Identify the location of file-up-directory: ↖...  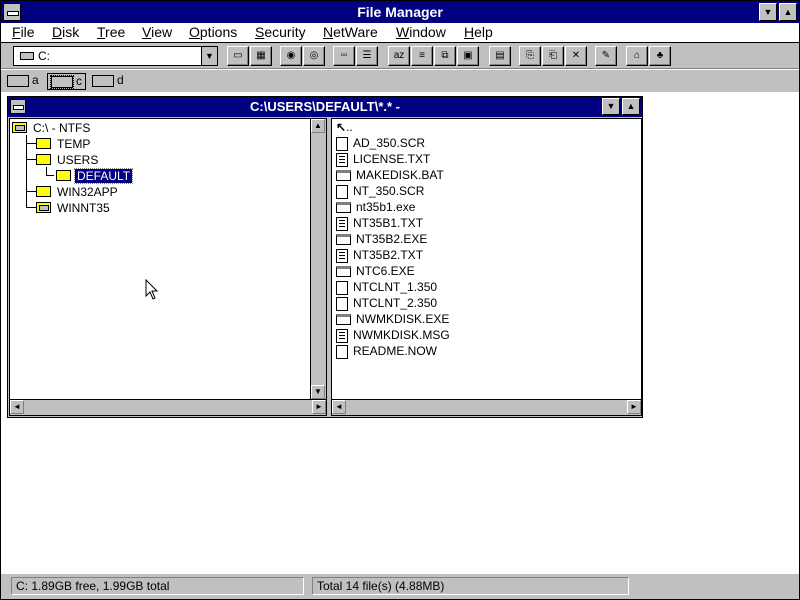
(344, 128).